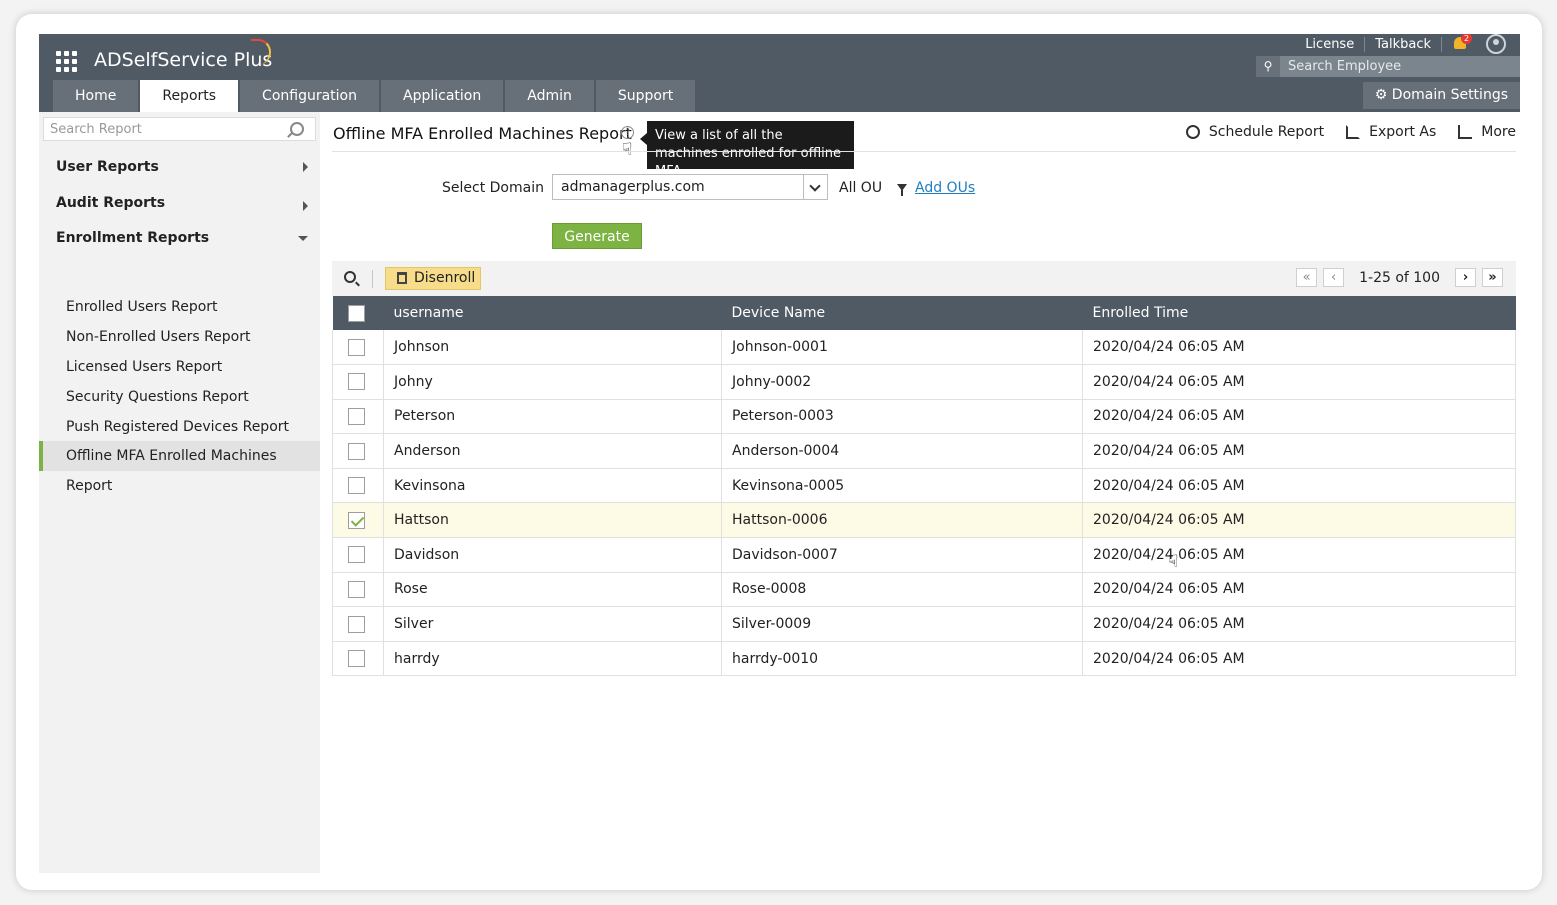 The height and width of the screenshot is (905, 1557). What do you see at coordinates (1465, 277) in the screenshot?
I see `next-page-icon: ›` at bounding box center [1465, 277].